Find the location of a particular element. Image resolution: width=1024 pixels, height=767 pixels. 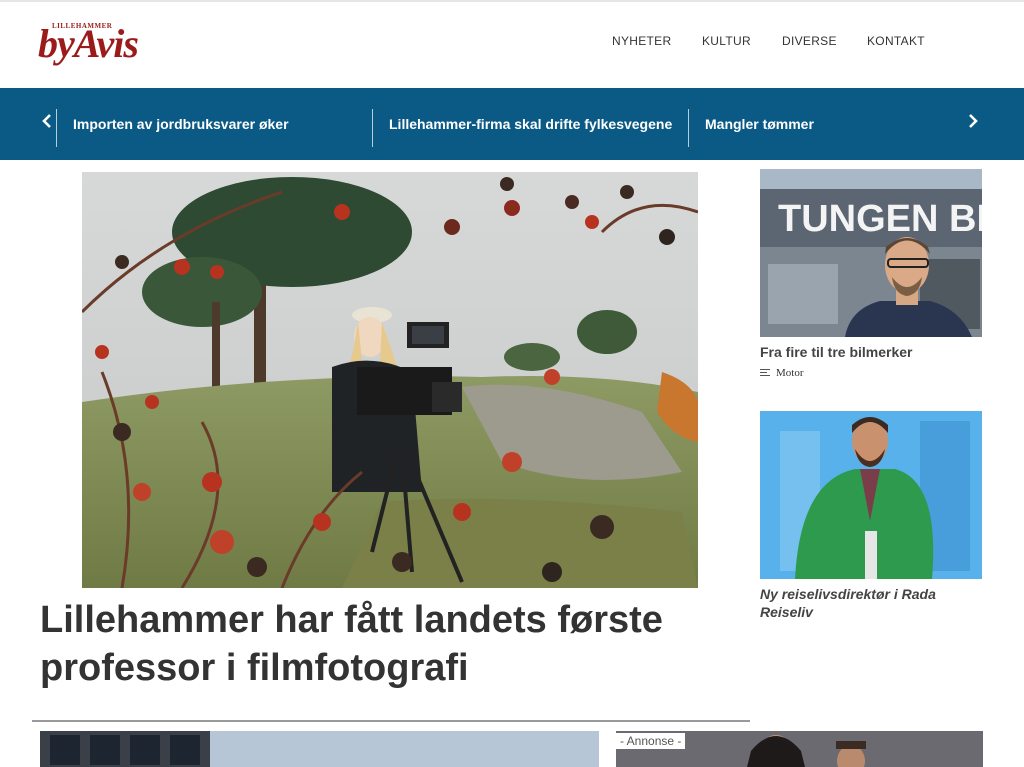

ticker-item: Mangler tømmer is located at coordinates (759, 124).